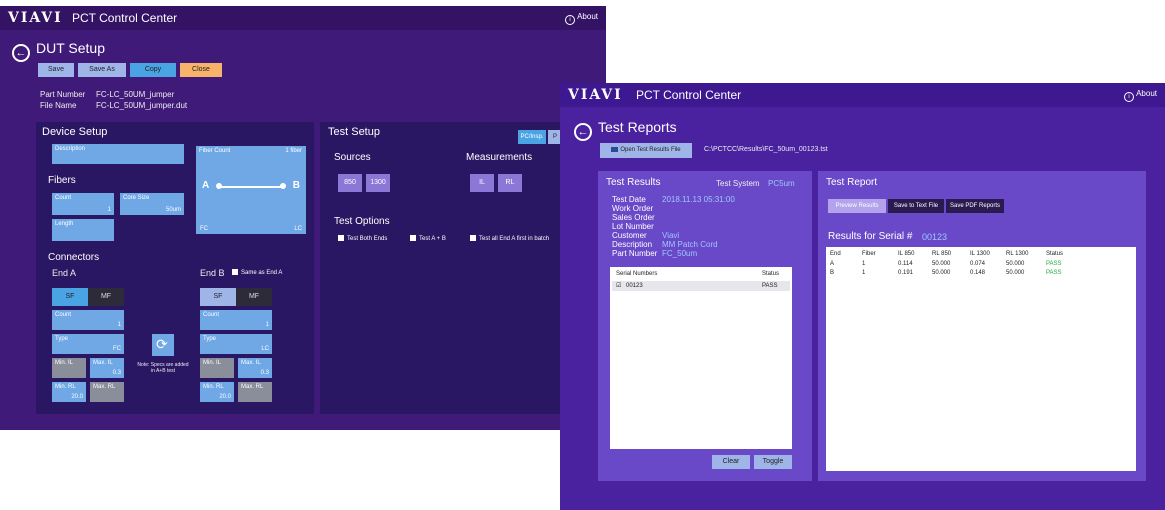 The image size is (1165, 510). What do you see at coordinates (978, 264) in the screenshot?
I see `table-cell: 0.074` at bounding box center [978, 264].